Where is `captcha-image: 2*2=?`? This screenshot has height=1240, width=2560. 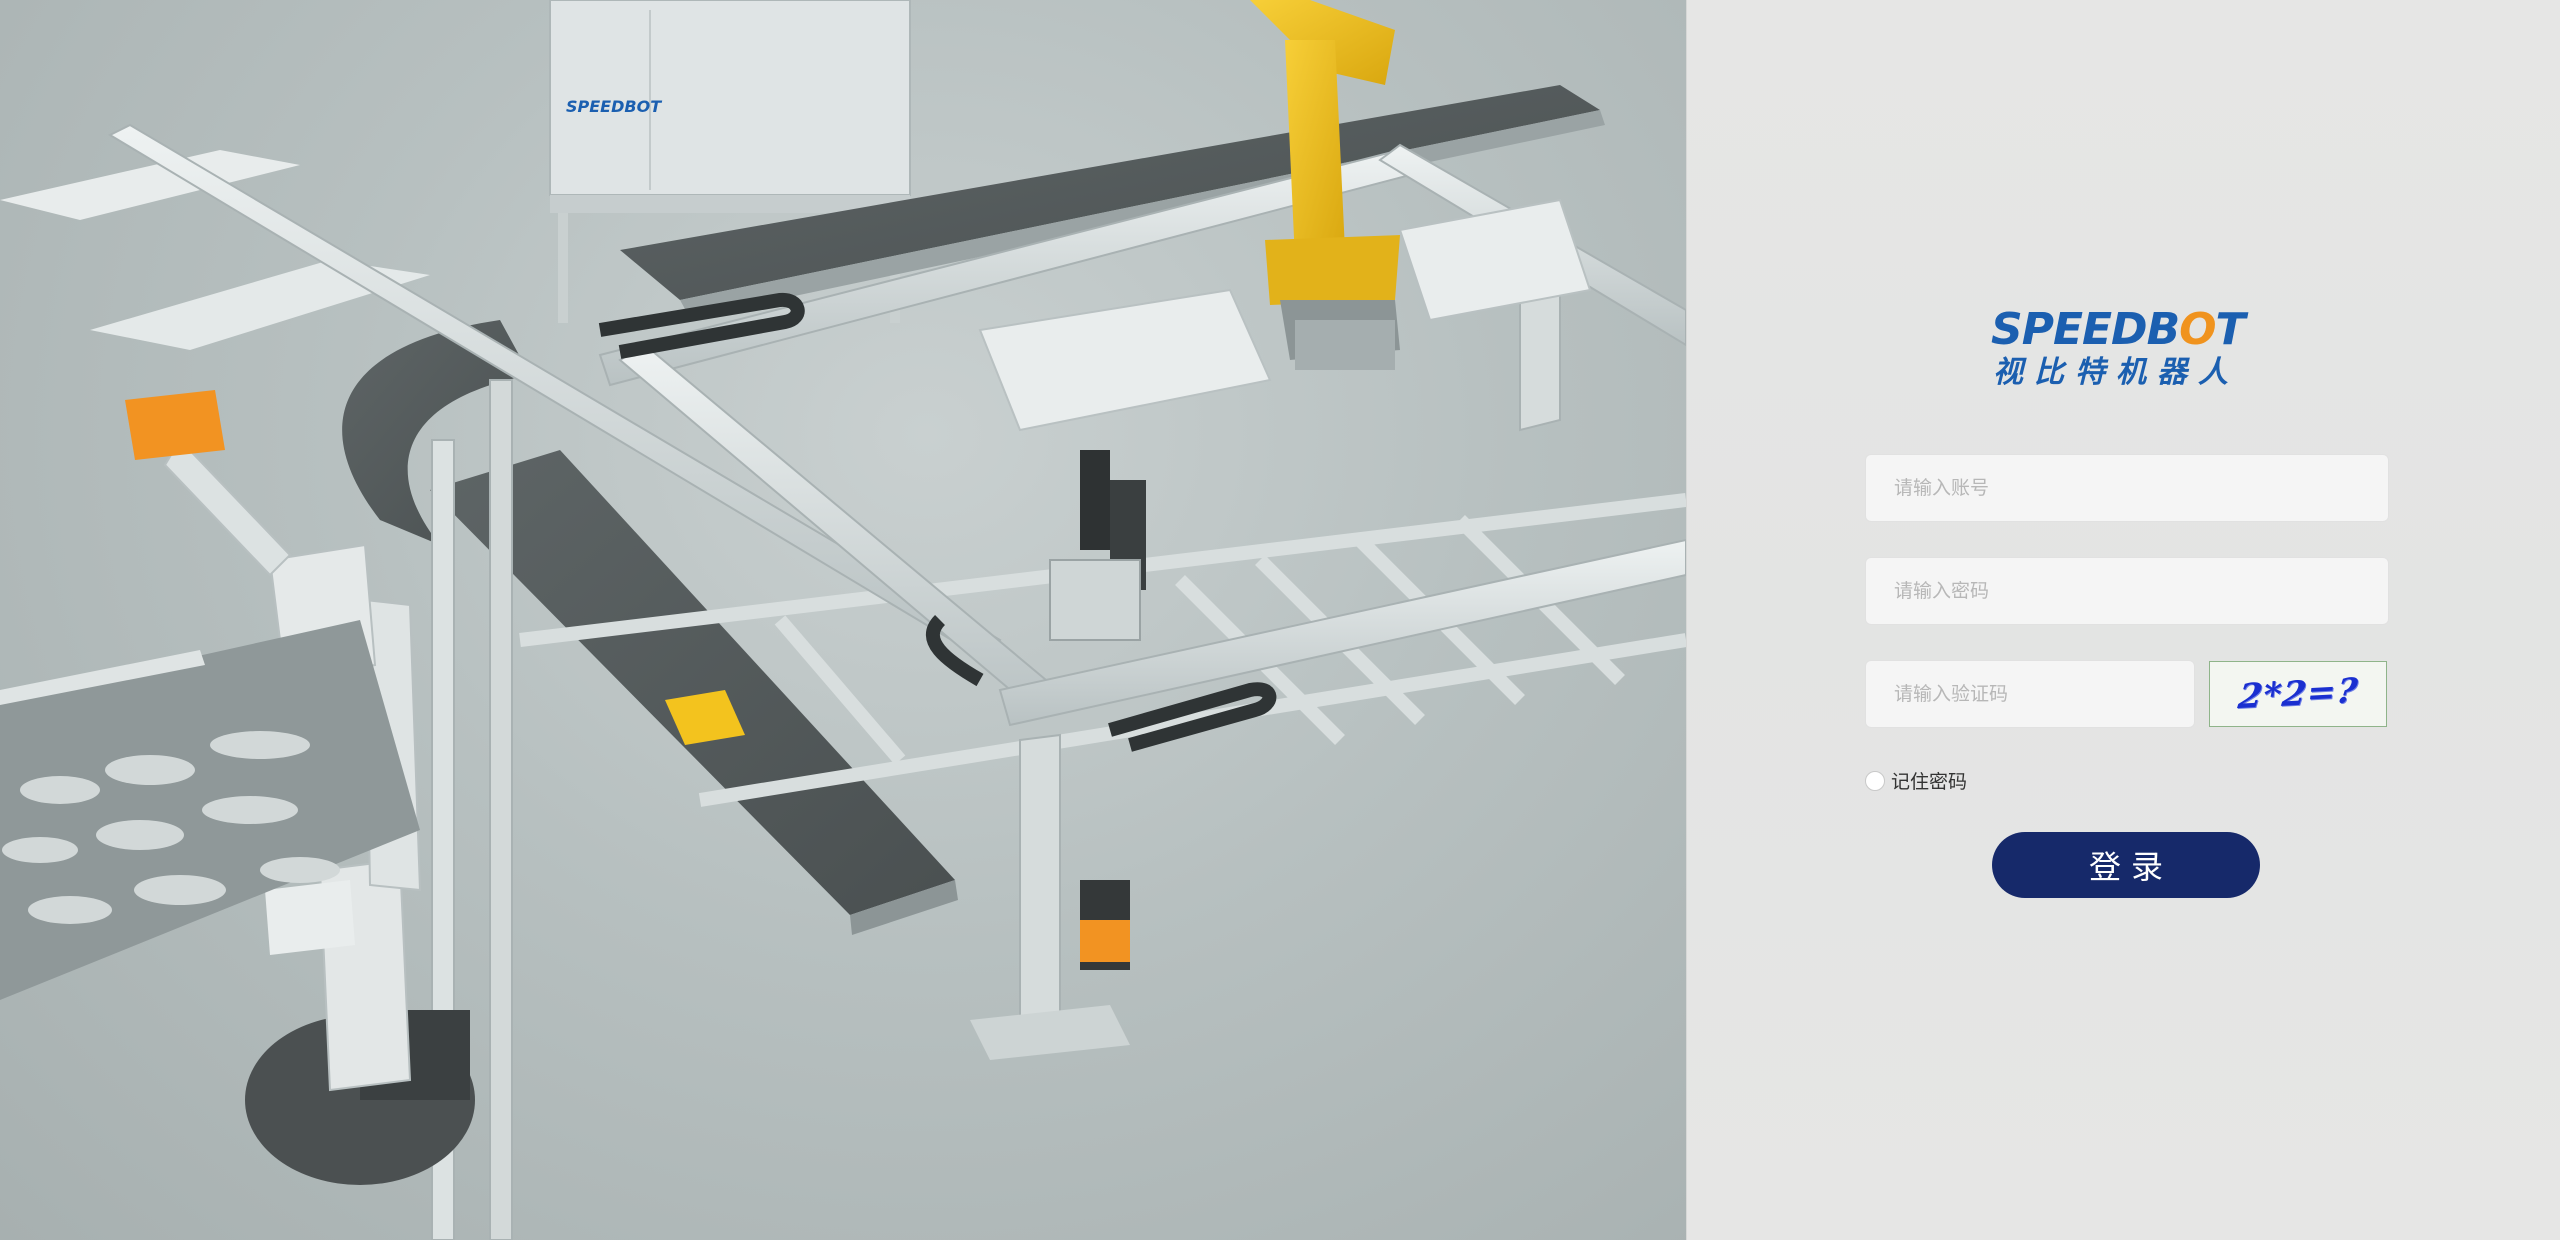
captcha-image: 2*2=? is located at coordinates (2298, 694).